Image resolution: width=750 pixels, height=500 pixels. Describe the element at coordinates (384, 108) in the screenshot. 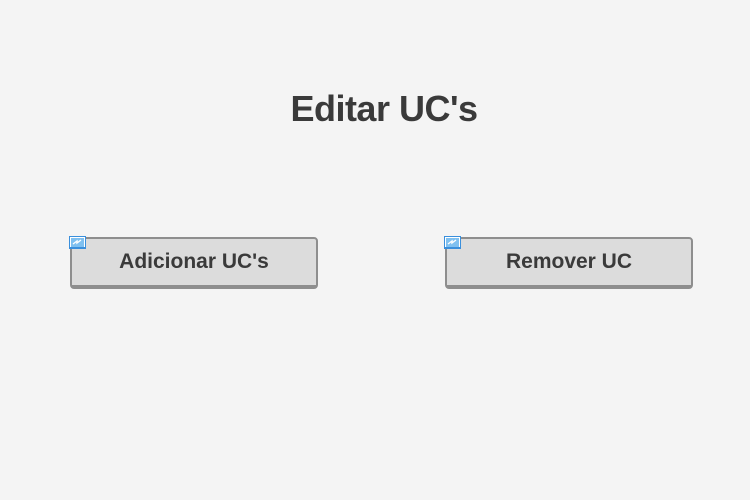

I see `page-title: Editar UC's` at that location.